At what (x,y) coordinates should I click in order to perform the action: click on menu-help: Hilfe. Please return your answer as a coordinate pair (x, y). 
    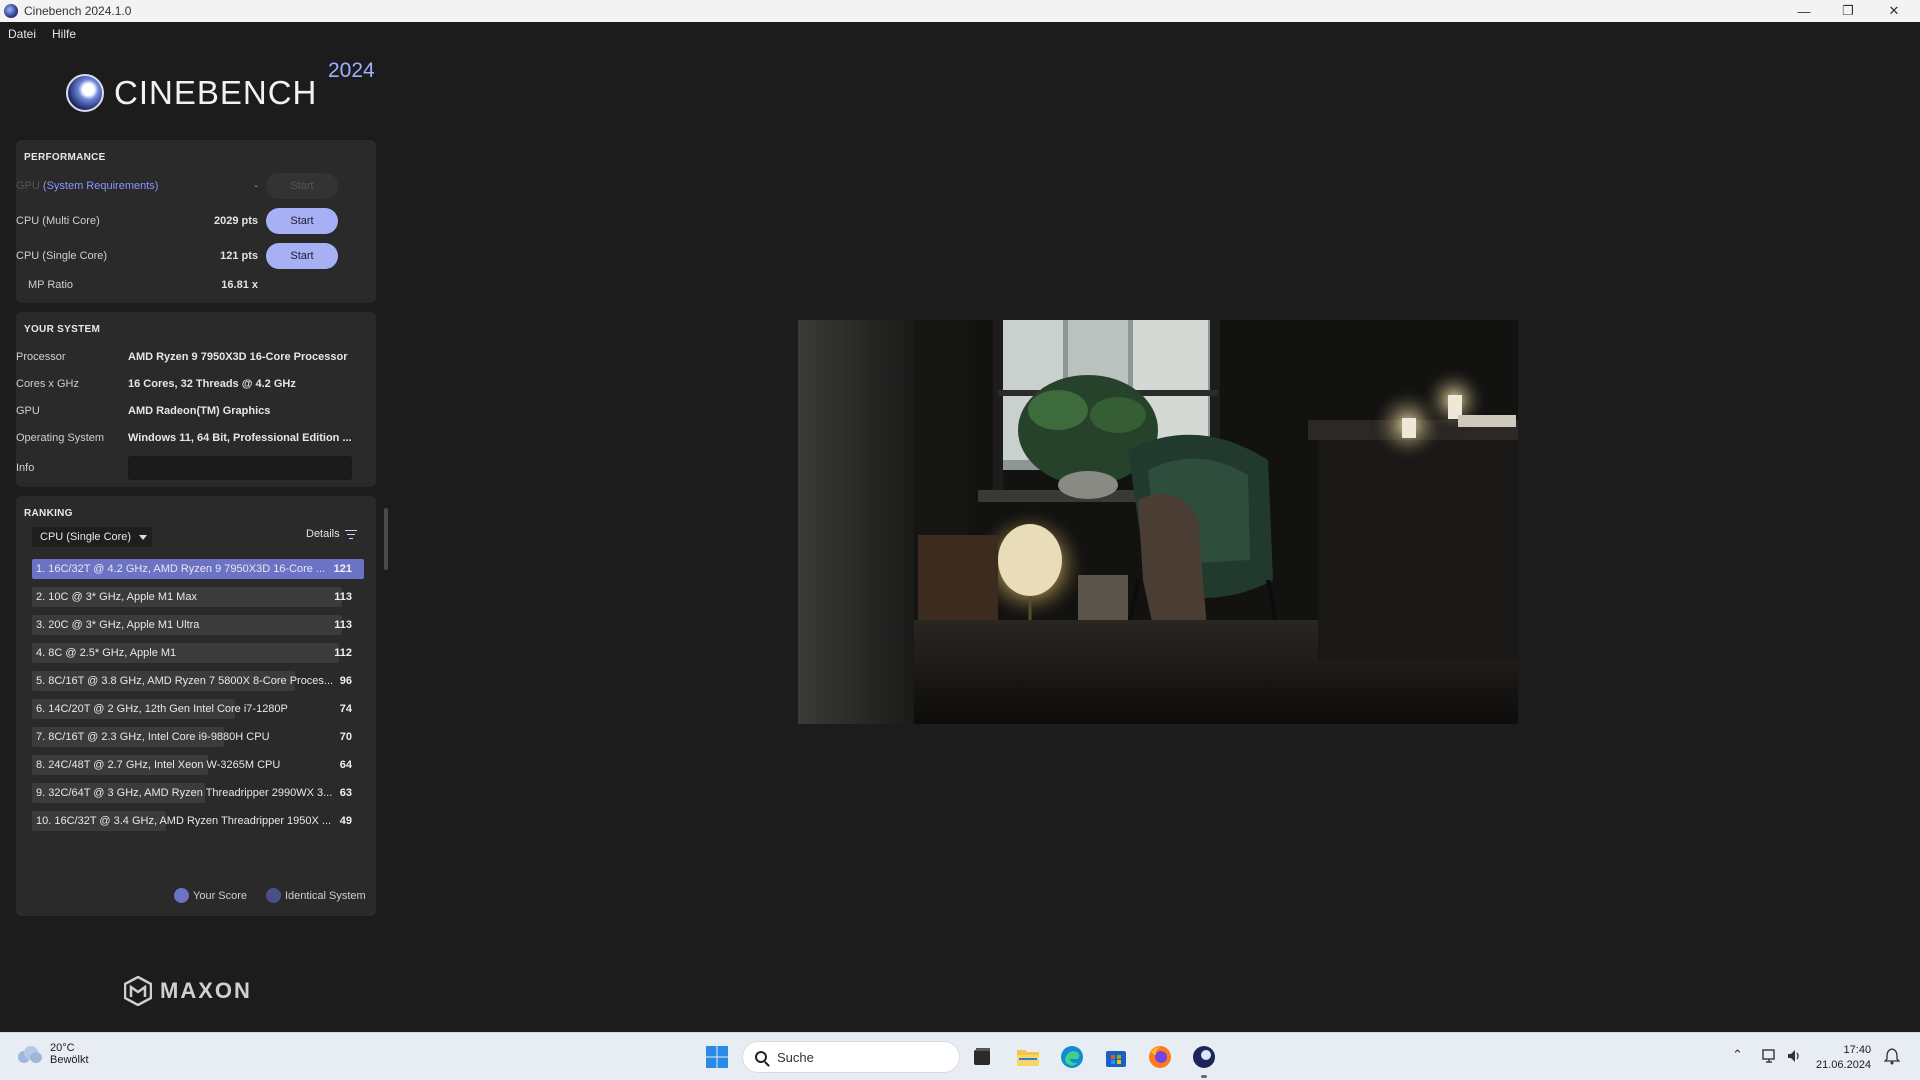
    Looking at the image, I should click on (64, 34).